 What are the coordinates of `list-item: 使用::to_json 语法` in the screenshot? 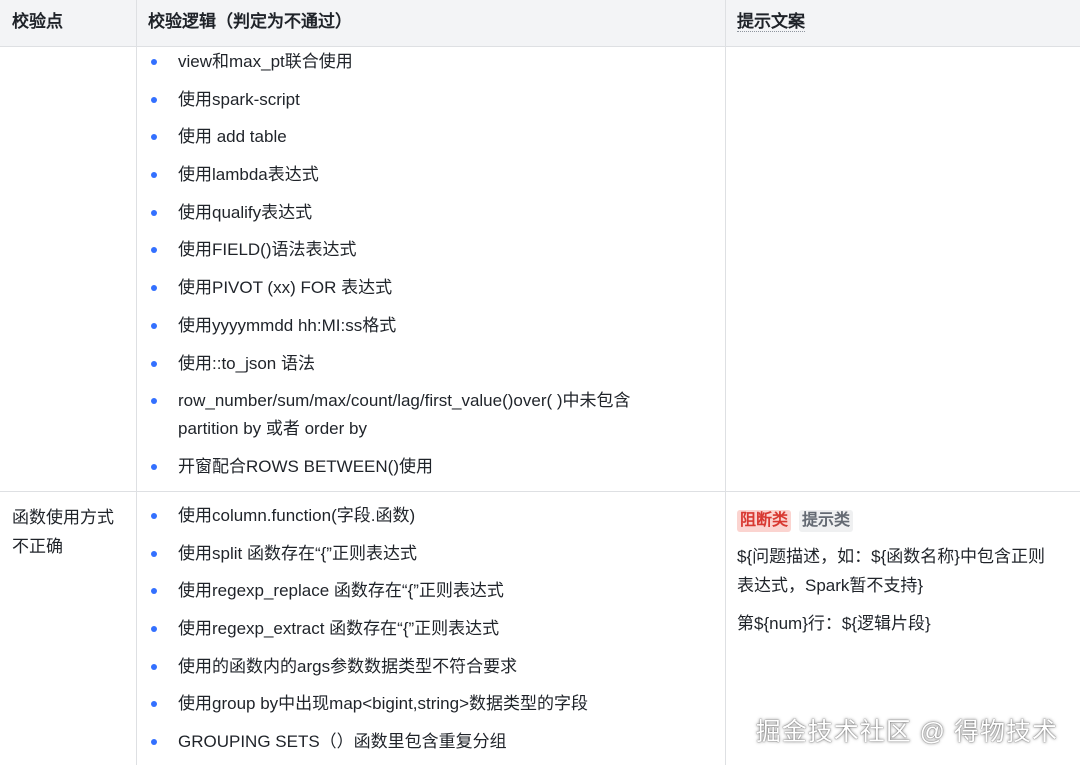 It's located at (433, 364).